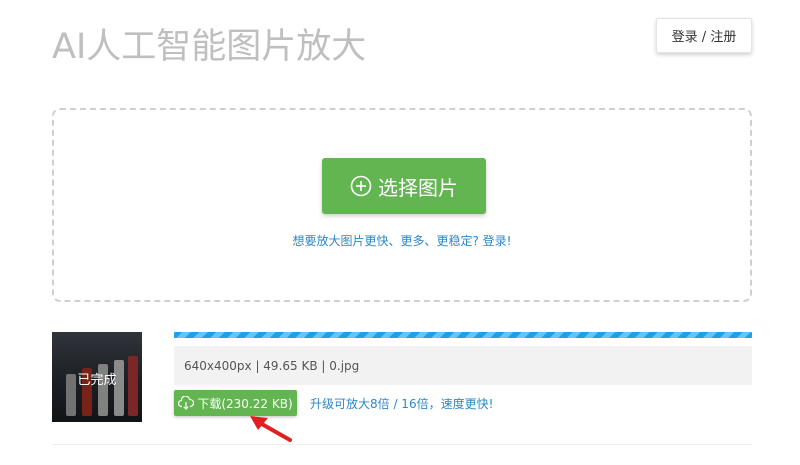 This screenshot has width=800, height=465. I want to click on login-register-button: 登录 / 注册, so click(704, 35).